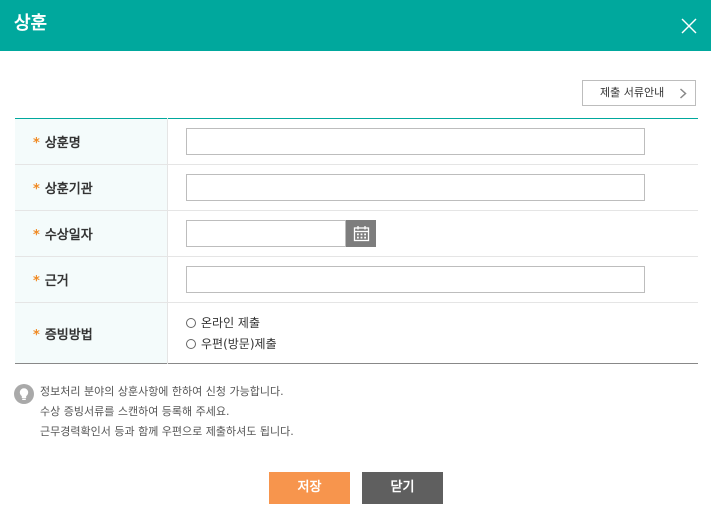  I want to click on form-row-award-name: * 상훈명, so click(356, 141).